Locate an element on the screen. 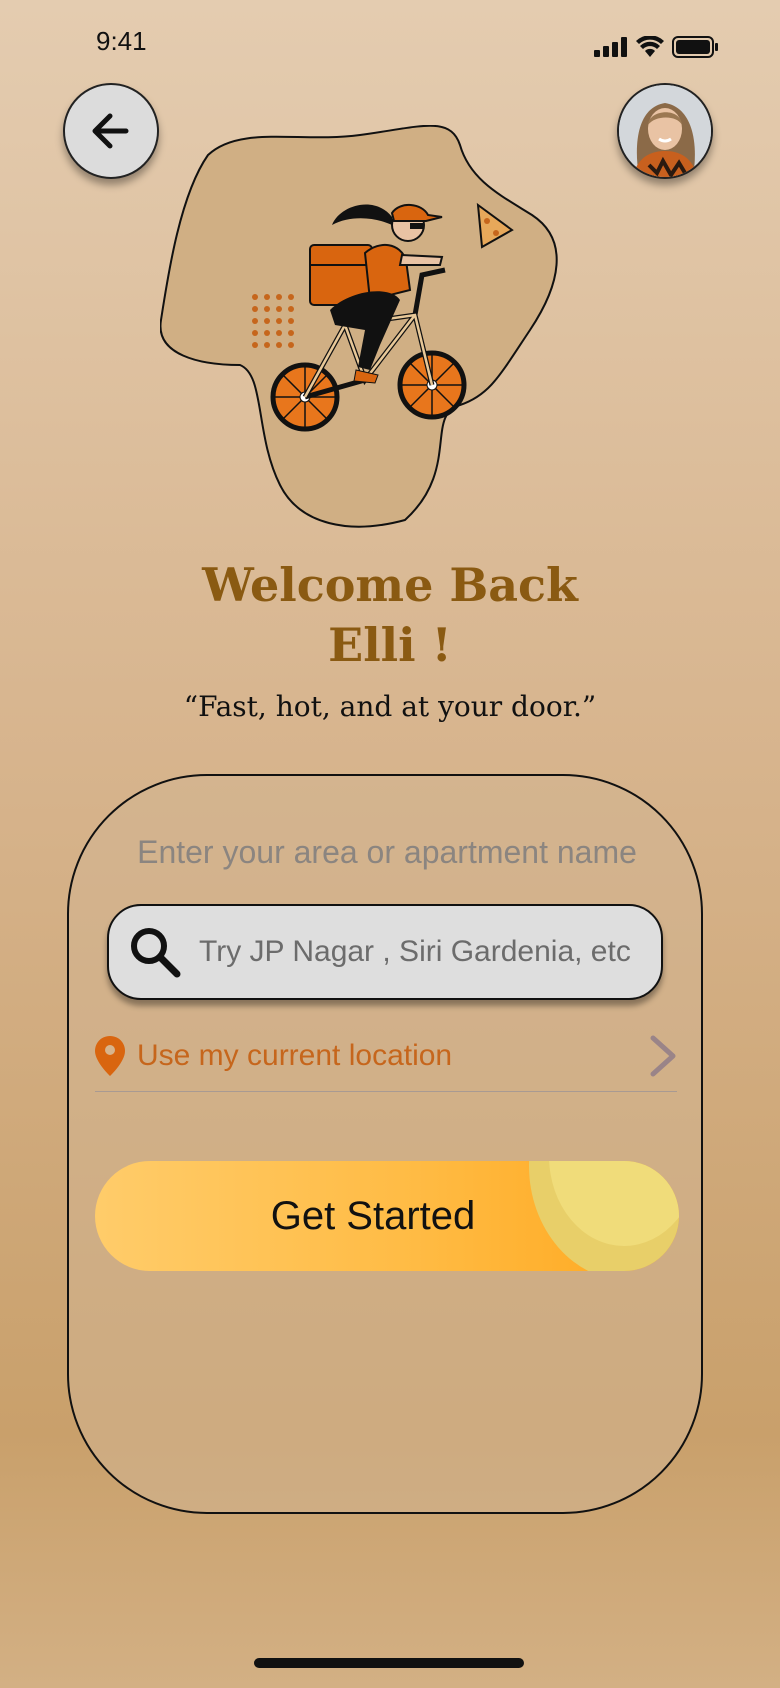 Image resolution: width=780 pixels, height=1688 pixels. chevron-right-icon is located at coordinates (663, 1056).